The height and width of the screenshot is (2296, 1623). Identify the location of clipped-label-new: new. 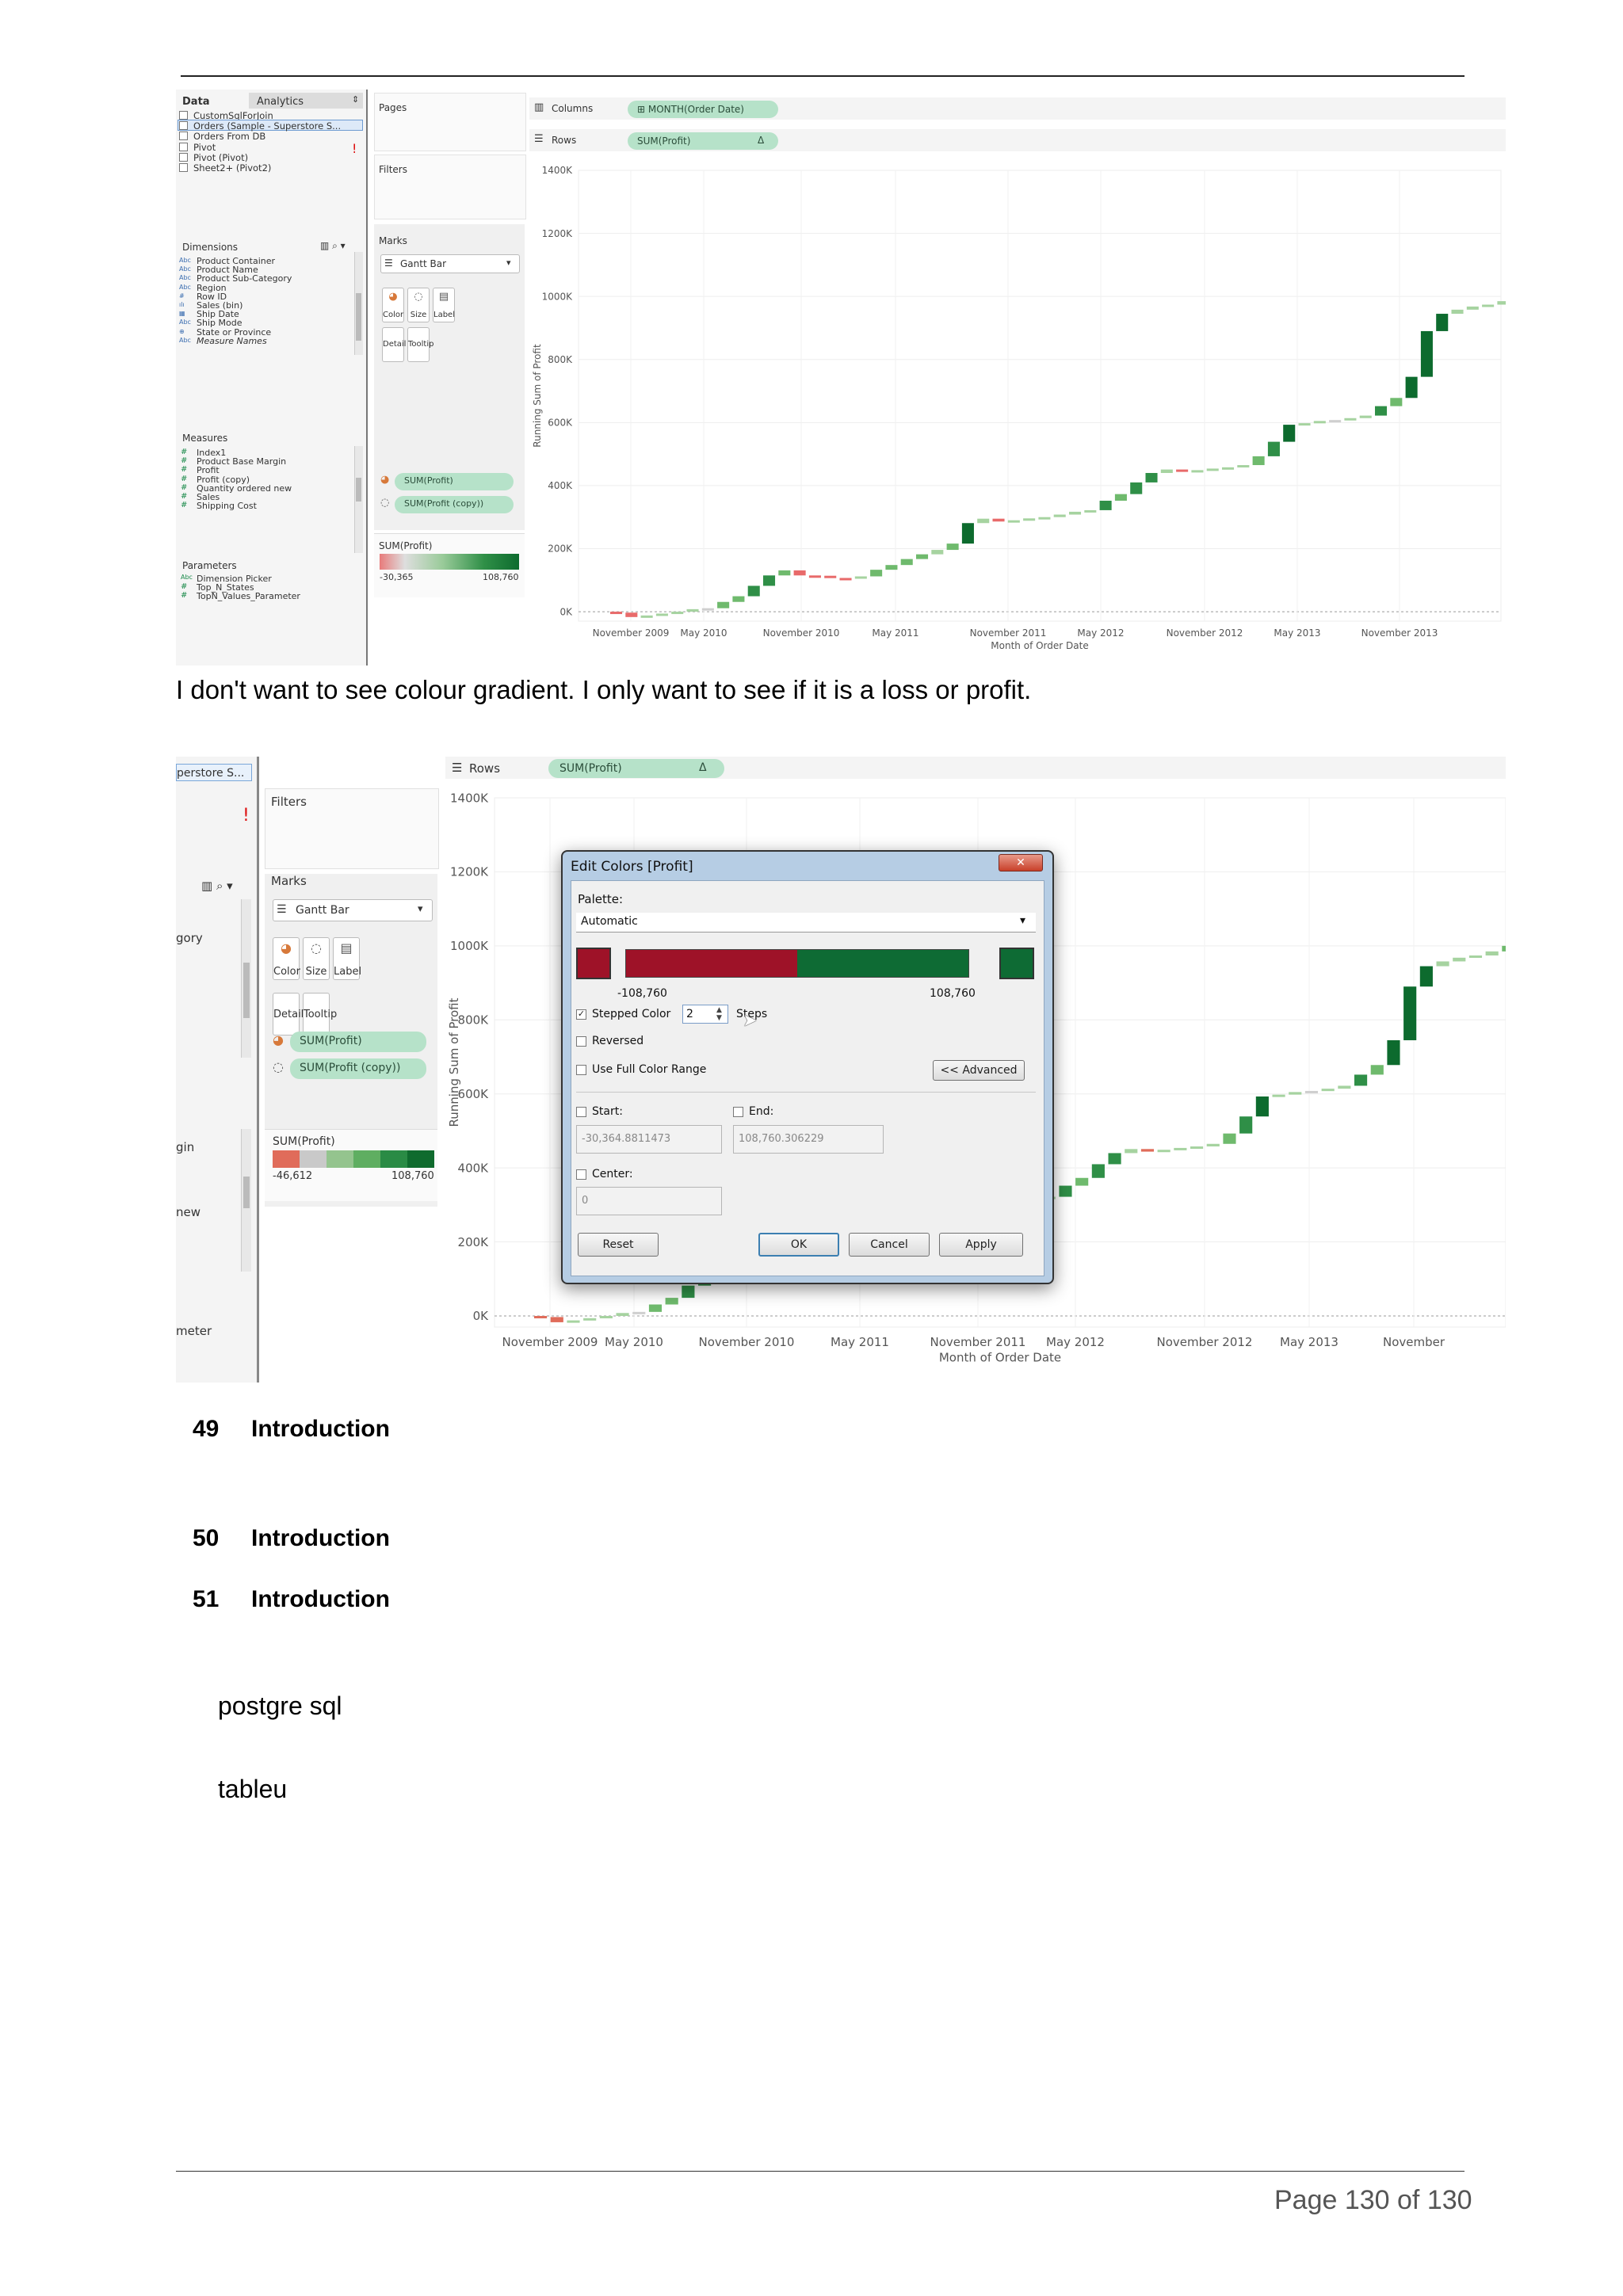
(188, 1212).